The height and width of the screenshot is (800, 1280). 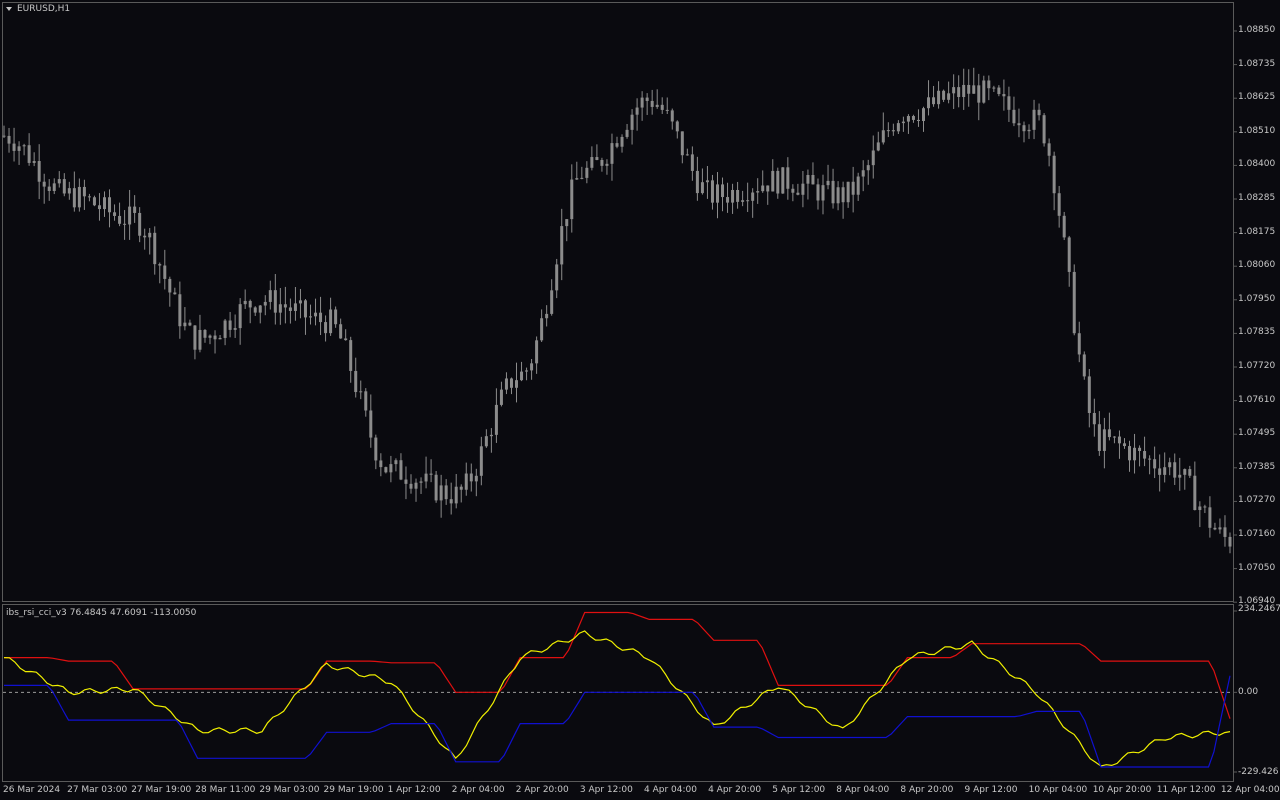 What do you see at coordinates (38, 9) in the screenshot?
I see `chart-title: EURUSD,H1` at bounding box center [38, 9].